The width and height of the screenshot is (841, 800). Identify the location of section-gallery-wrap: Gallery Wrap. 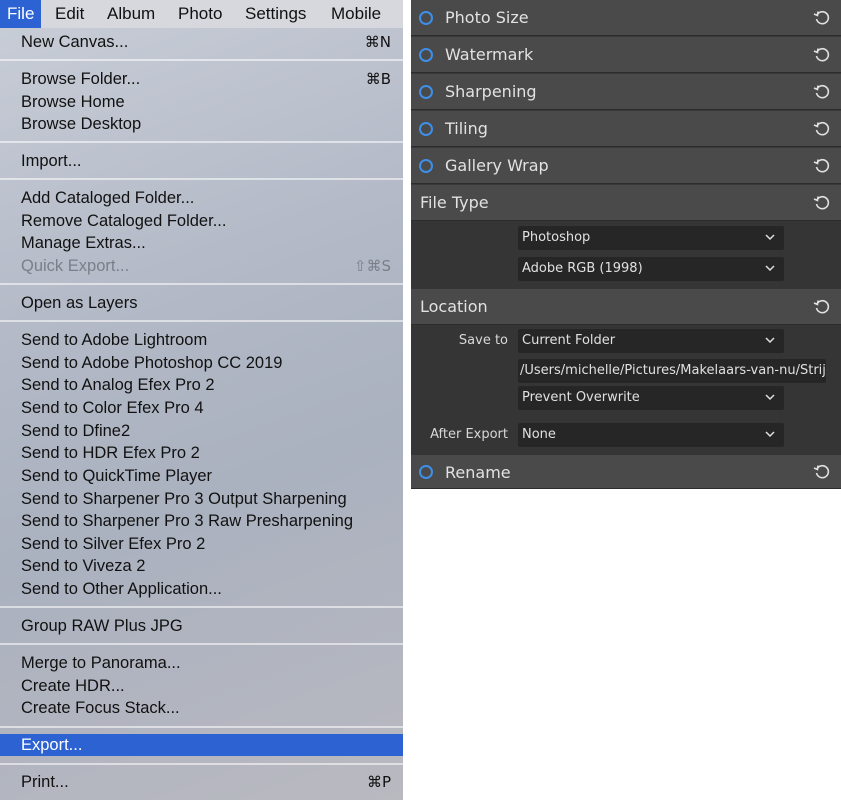
(626, 166).